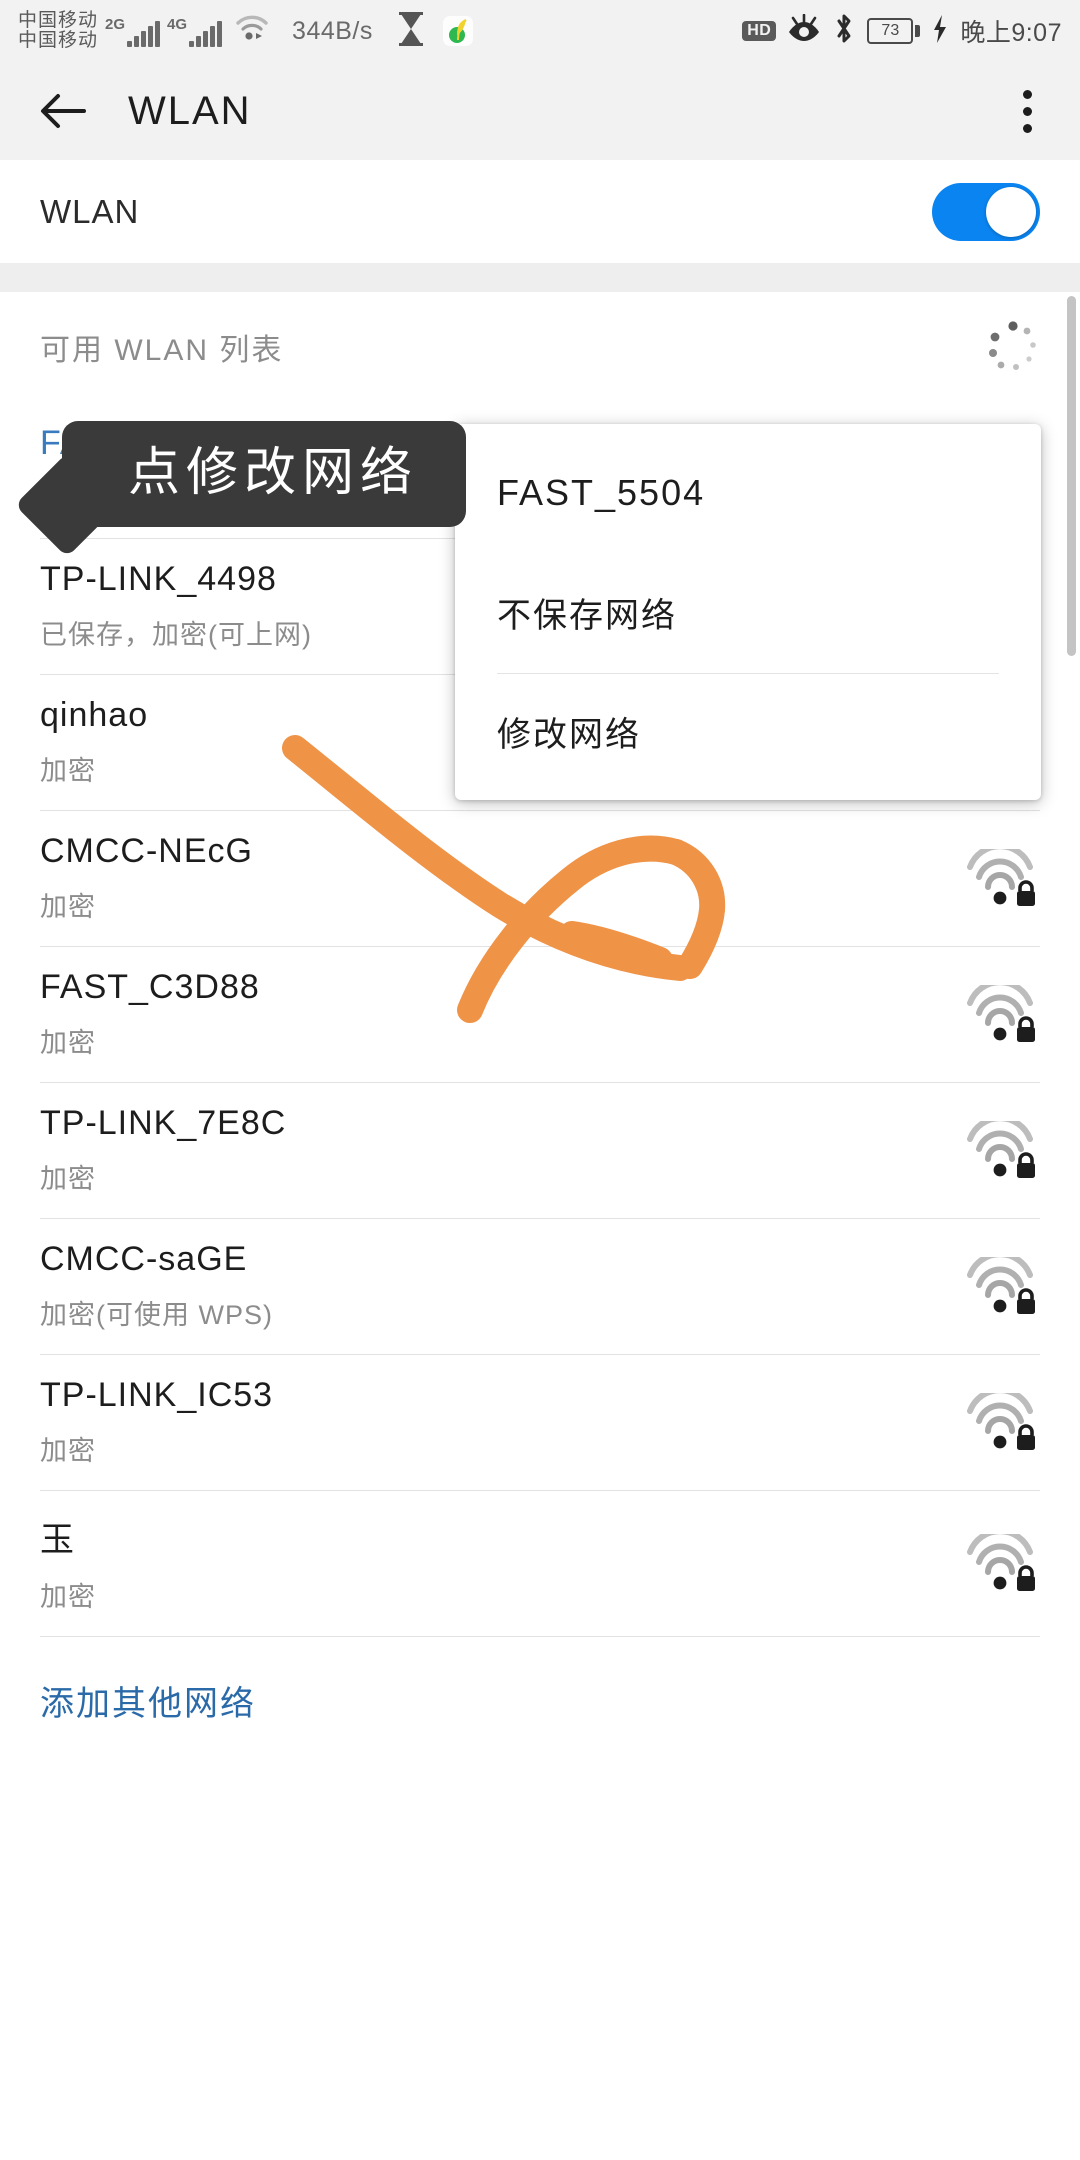  I want to click on network-context-menu: FAST_5504 不保存网络 修改网络, so click(748, 612).